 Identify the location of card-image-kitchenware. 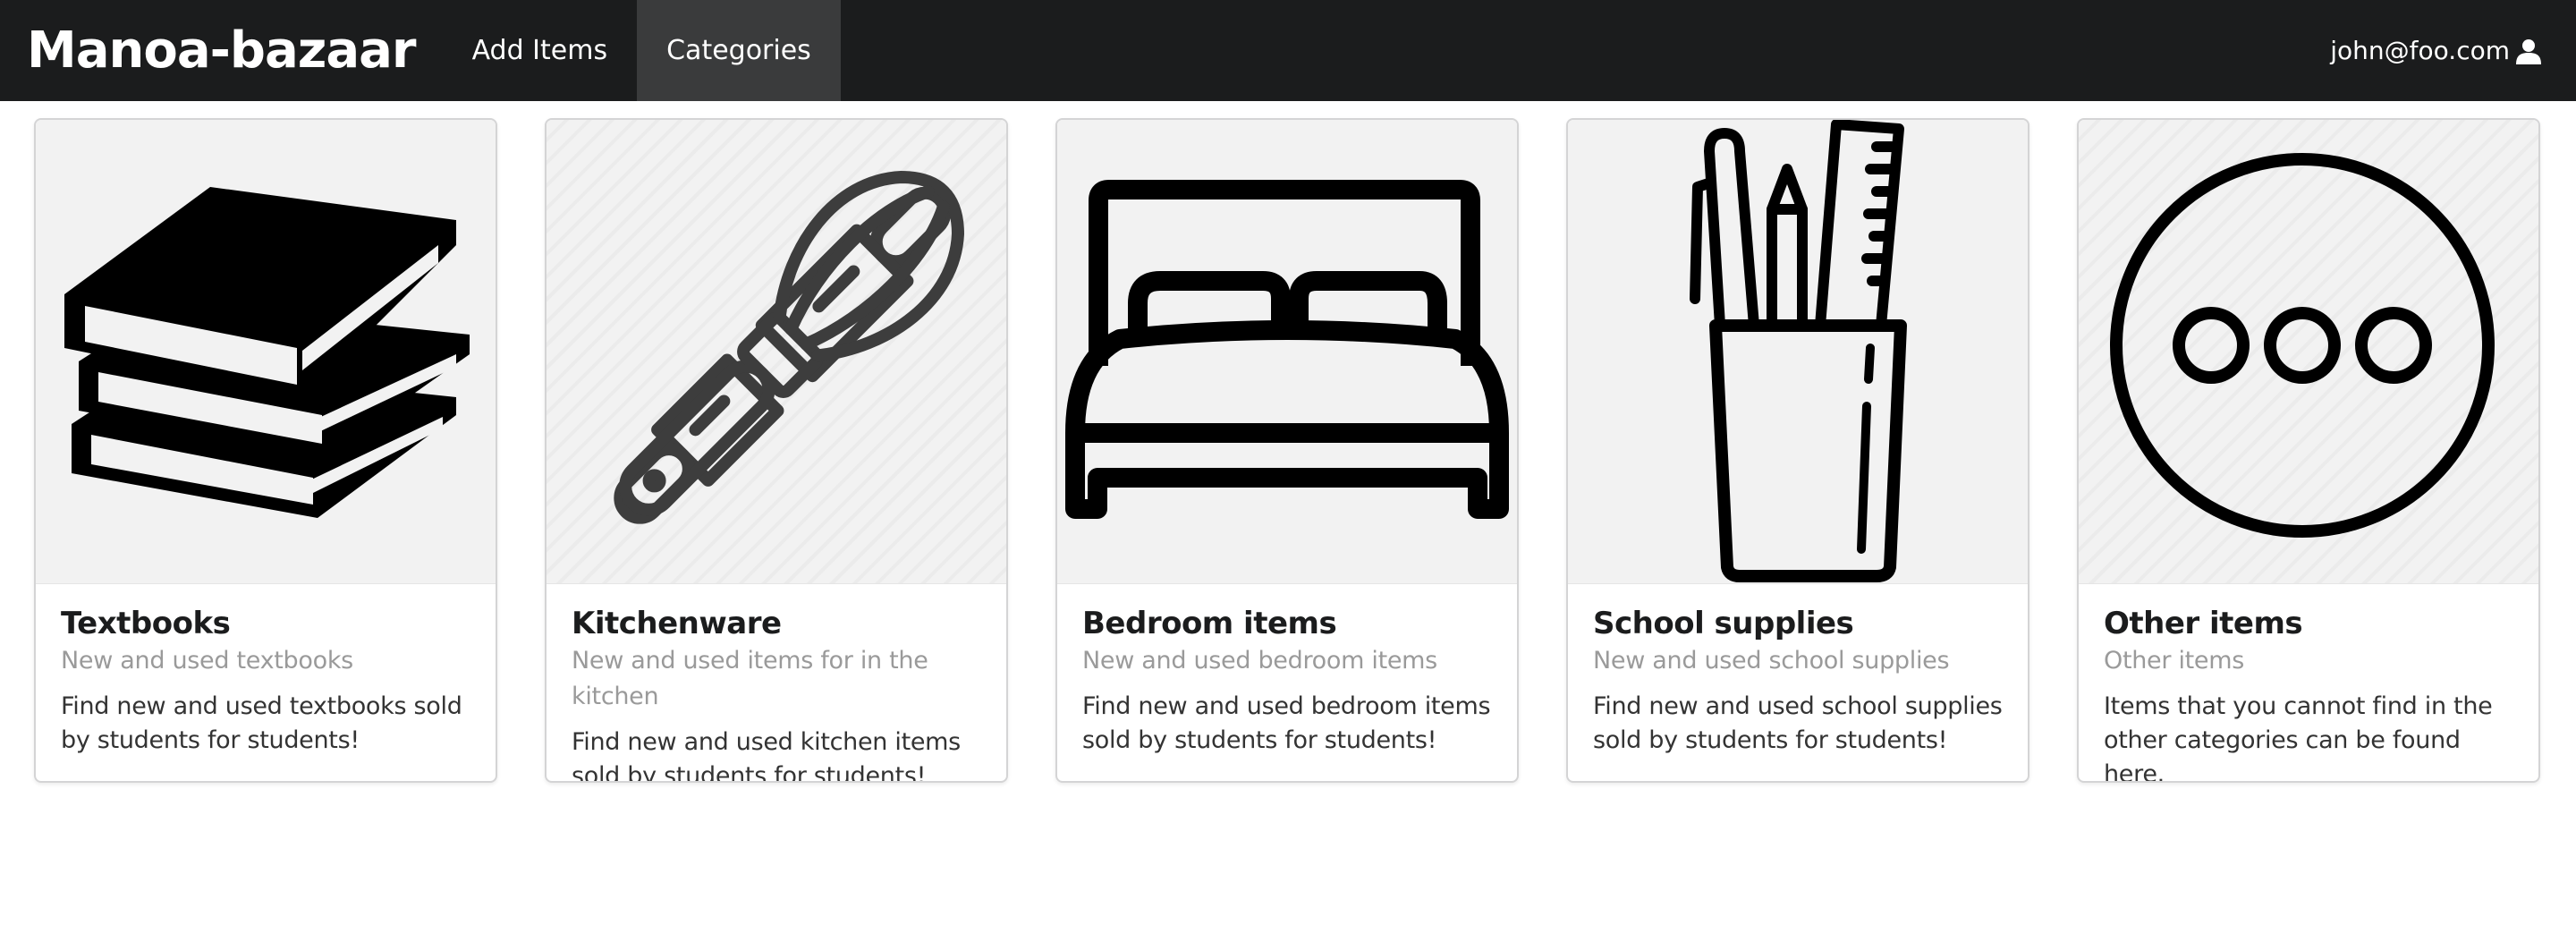
(776, 351).